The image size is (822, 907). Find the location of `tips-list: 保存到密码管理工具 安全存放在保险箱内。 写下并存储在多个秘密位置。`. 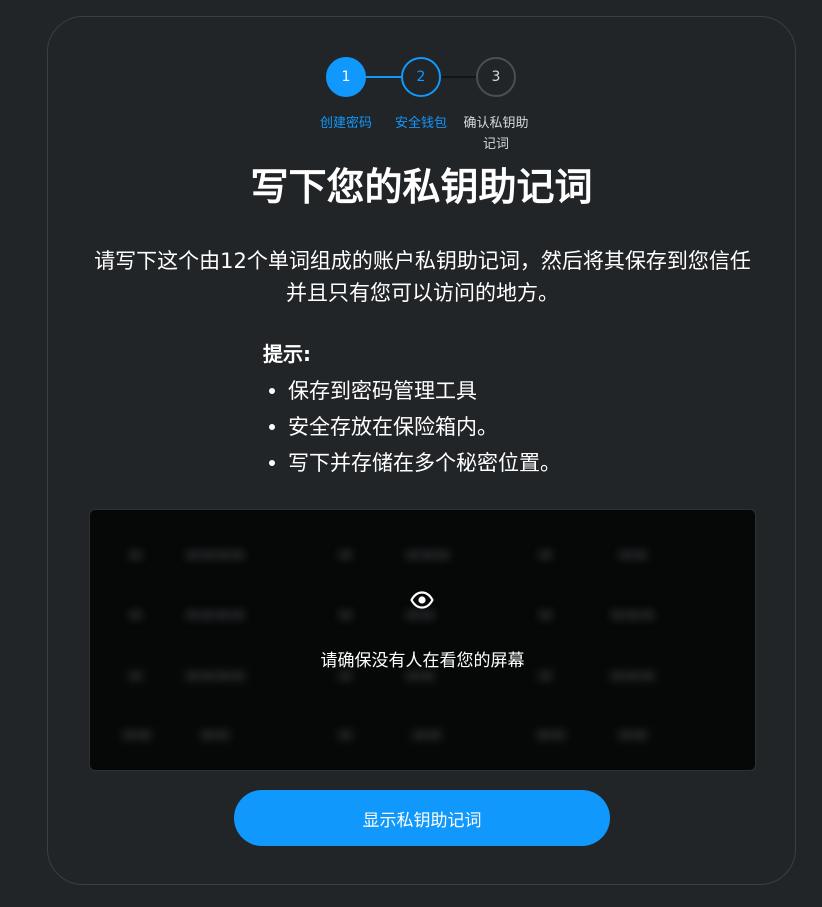

tips-list: 保存到密码管理工具 安全存放在保险箱内。 写下并存储在多个秘密位置。 is located at coordinates (443, 427).